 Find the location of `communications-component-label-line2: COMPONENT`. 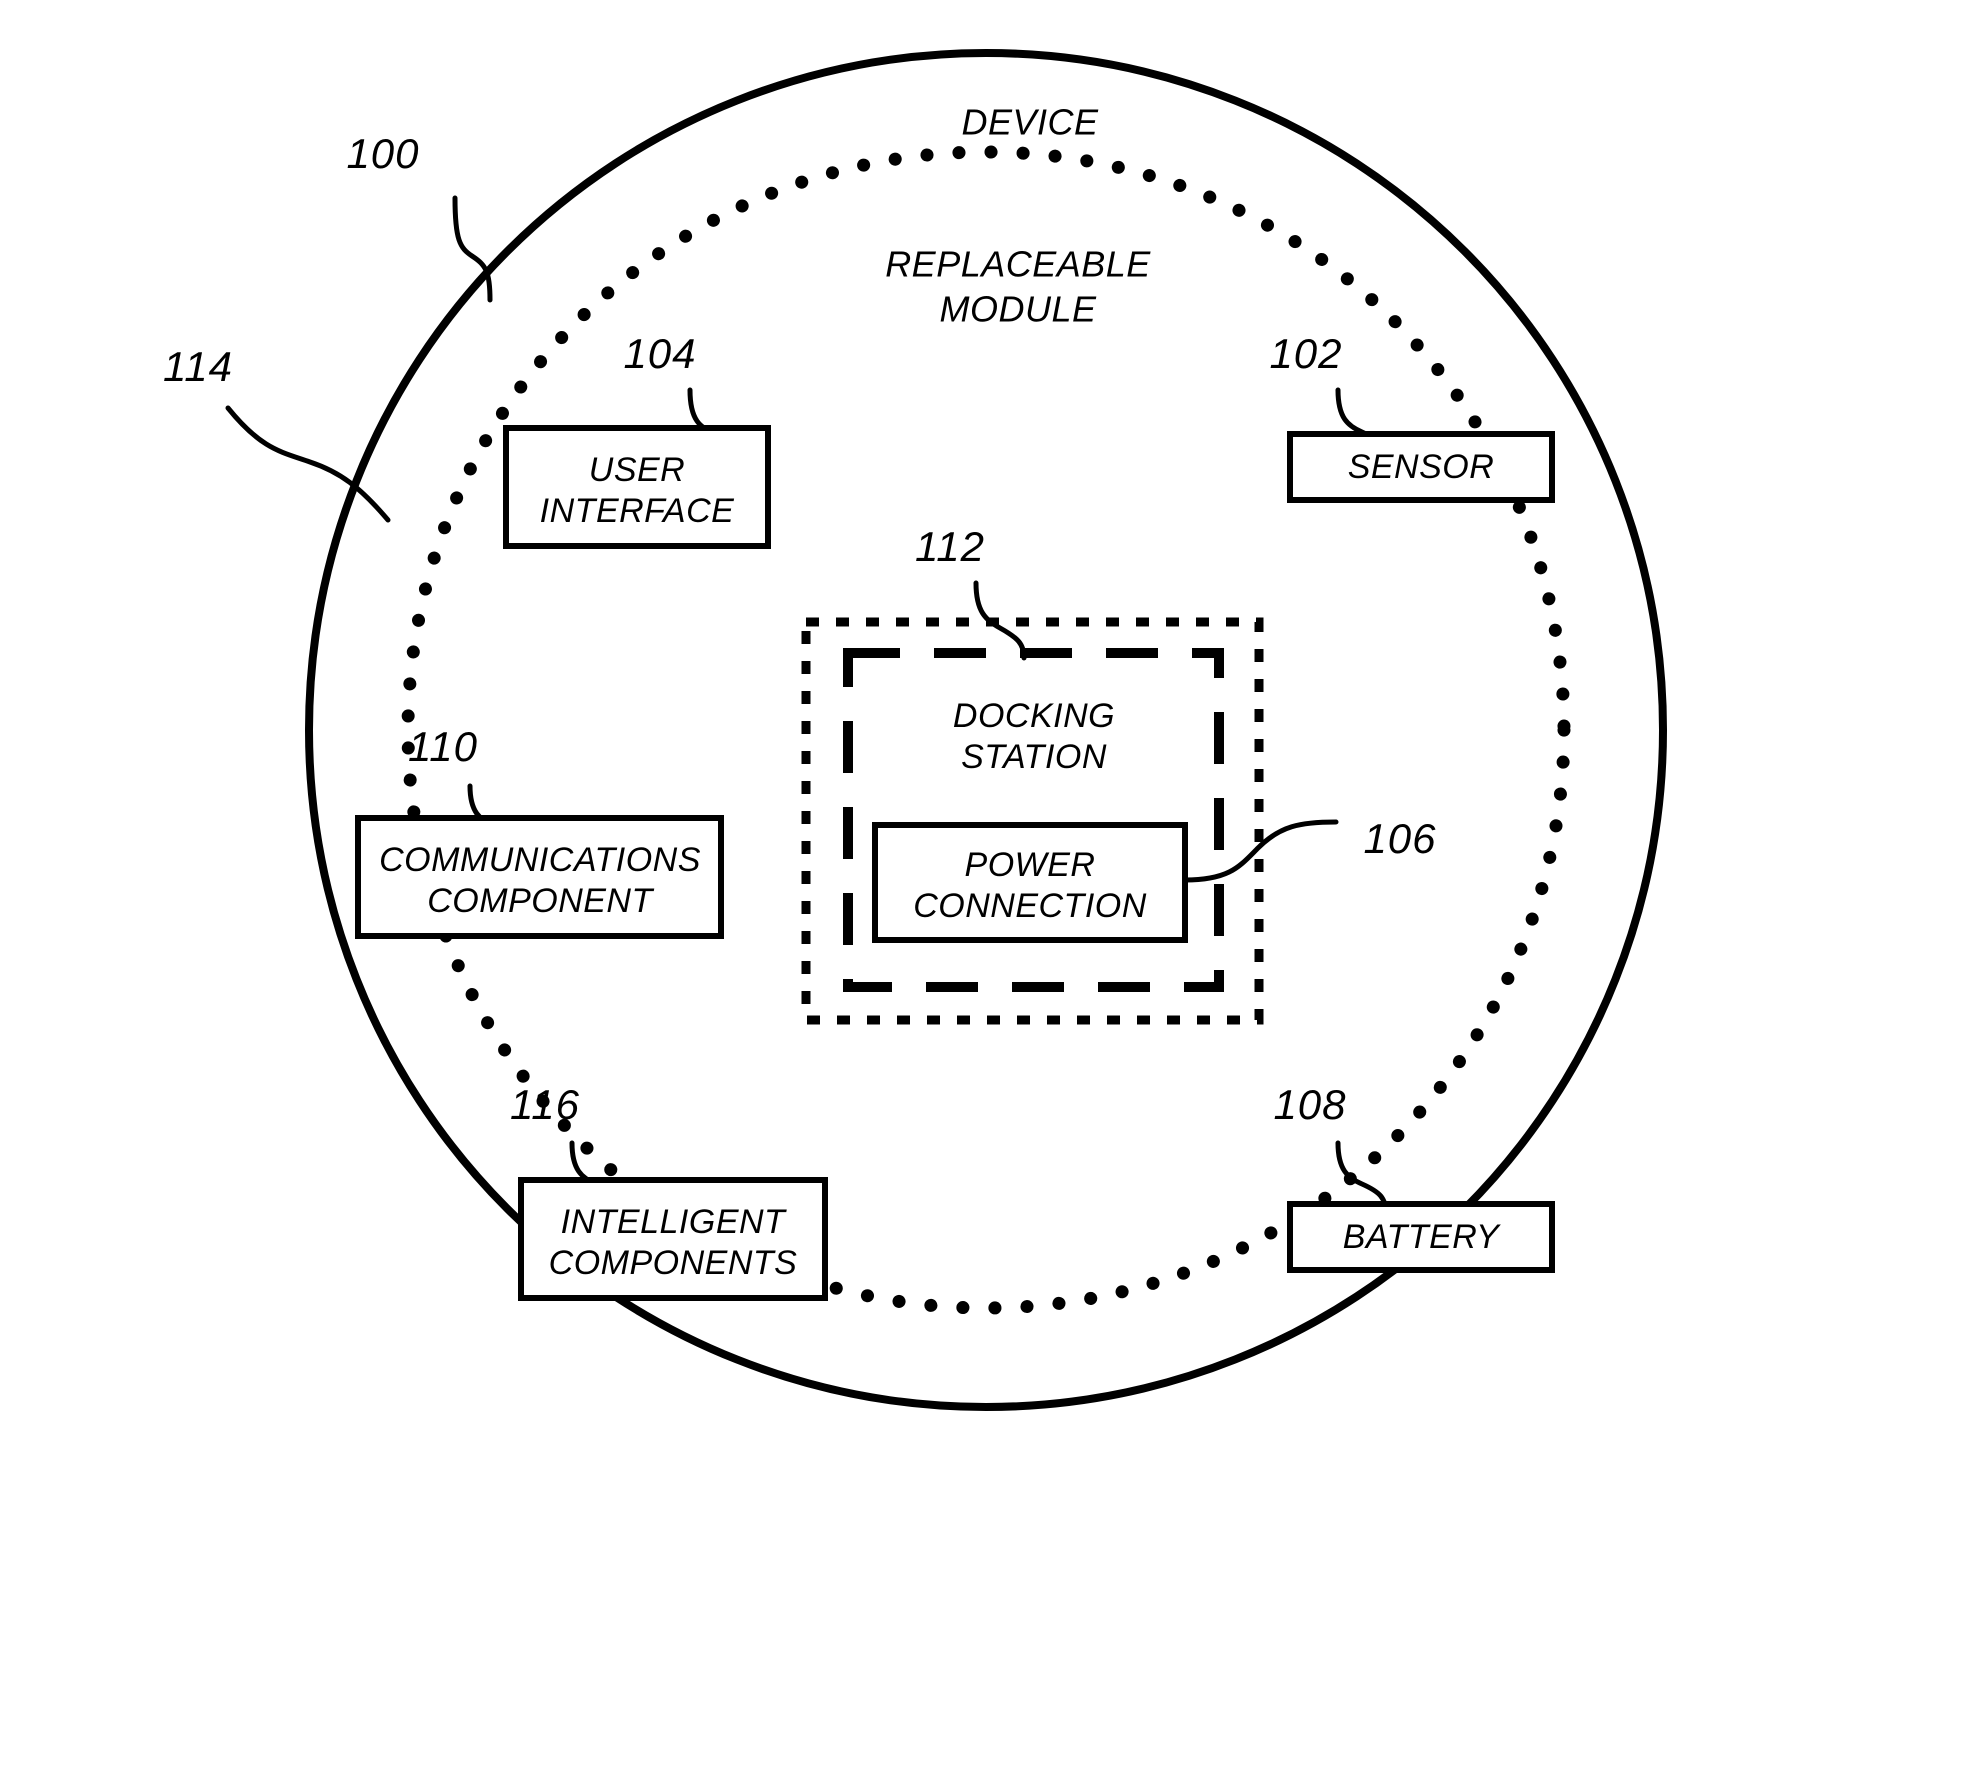

communications-component-label-line2: COMPONENT is located at coordinates (540, 901).